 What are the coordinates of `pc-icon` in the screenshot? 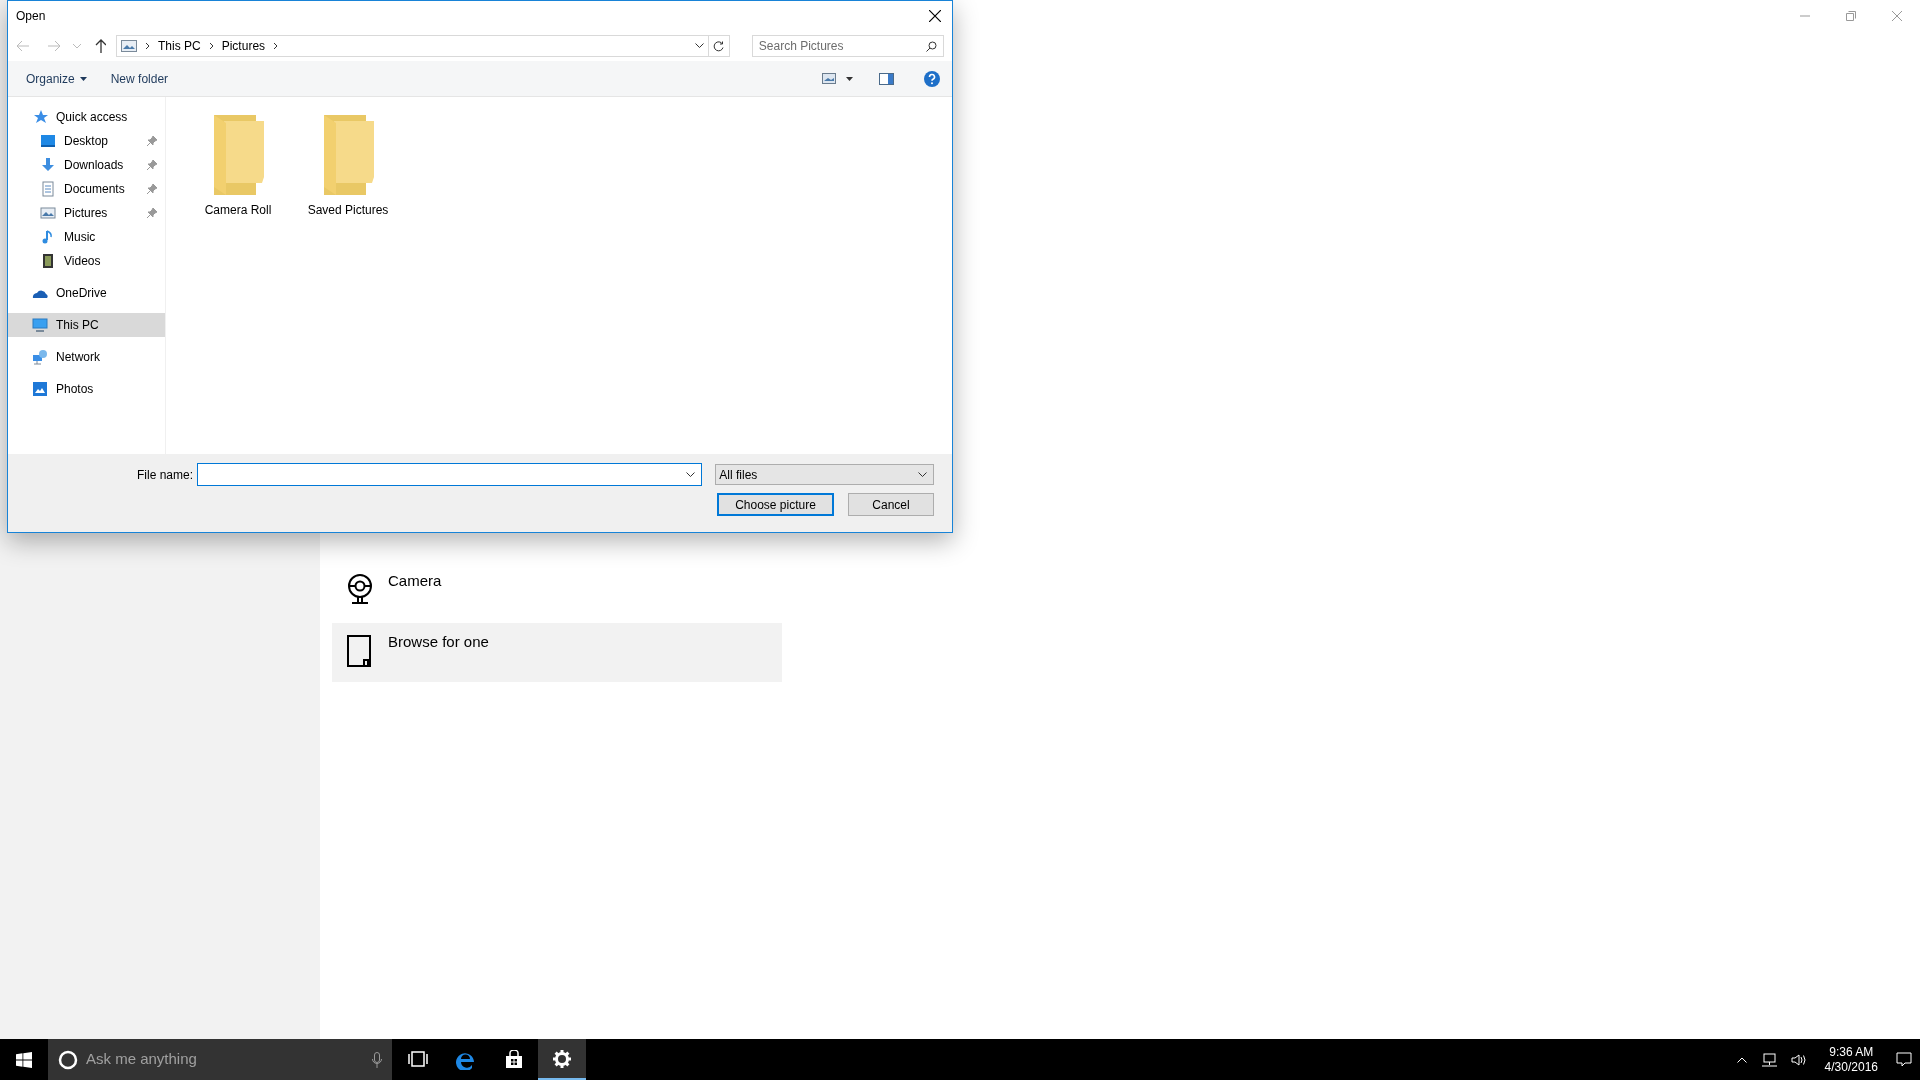 It's located at (40, 325).